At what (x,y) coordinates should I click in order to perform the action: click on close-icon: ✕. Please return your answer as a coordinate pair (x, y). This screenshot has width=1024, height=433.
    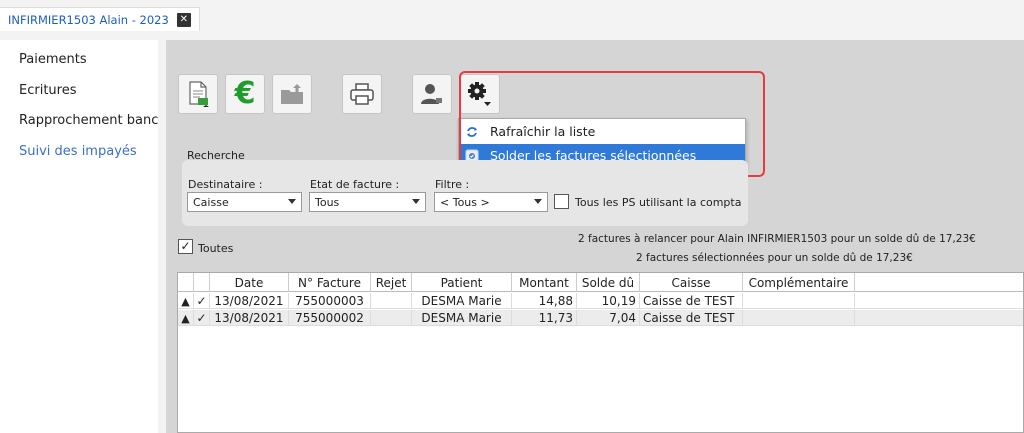
    Looking at the image, I should click on (183, 19).